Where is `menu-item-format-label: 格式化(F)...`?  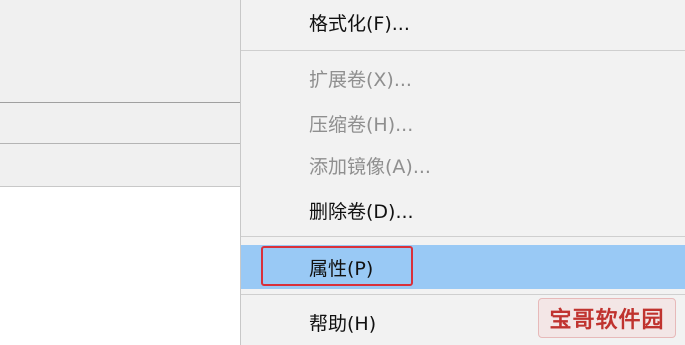 menu-item-format-label: 格式化(F)... is located at coordinates (359, 23).